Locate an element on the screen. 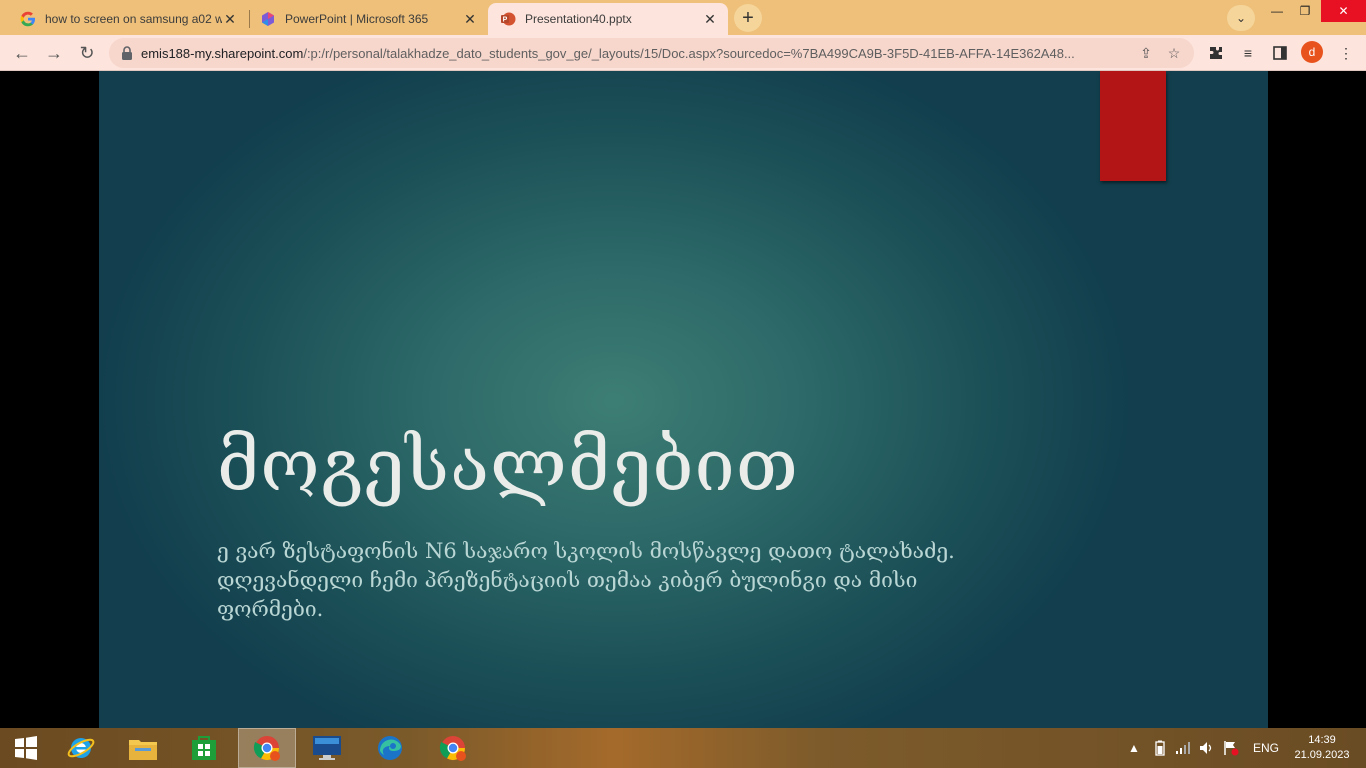 The height and width of the screenshot is (768, 1366). taskbar-internet-explorer is located at coordinates (81, 748).